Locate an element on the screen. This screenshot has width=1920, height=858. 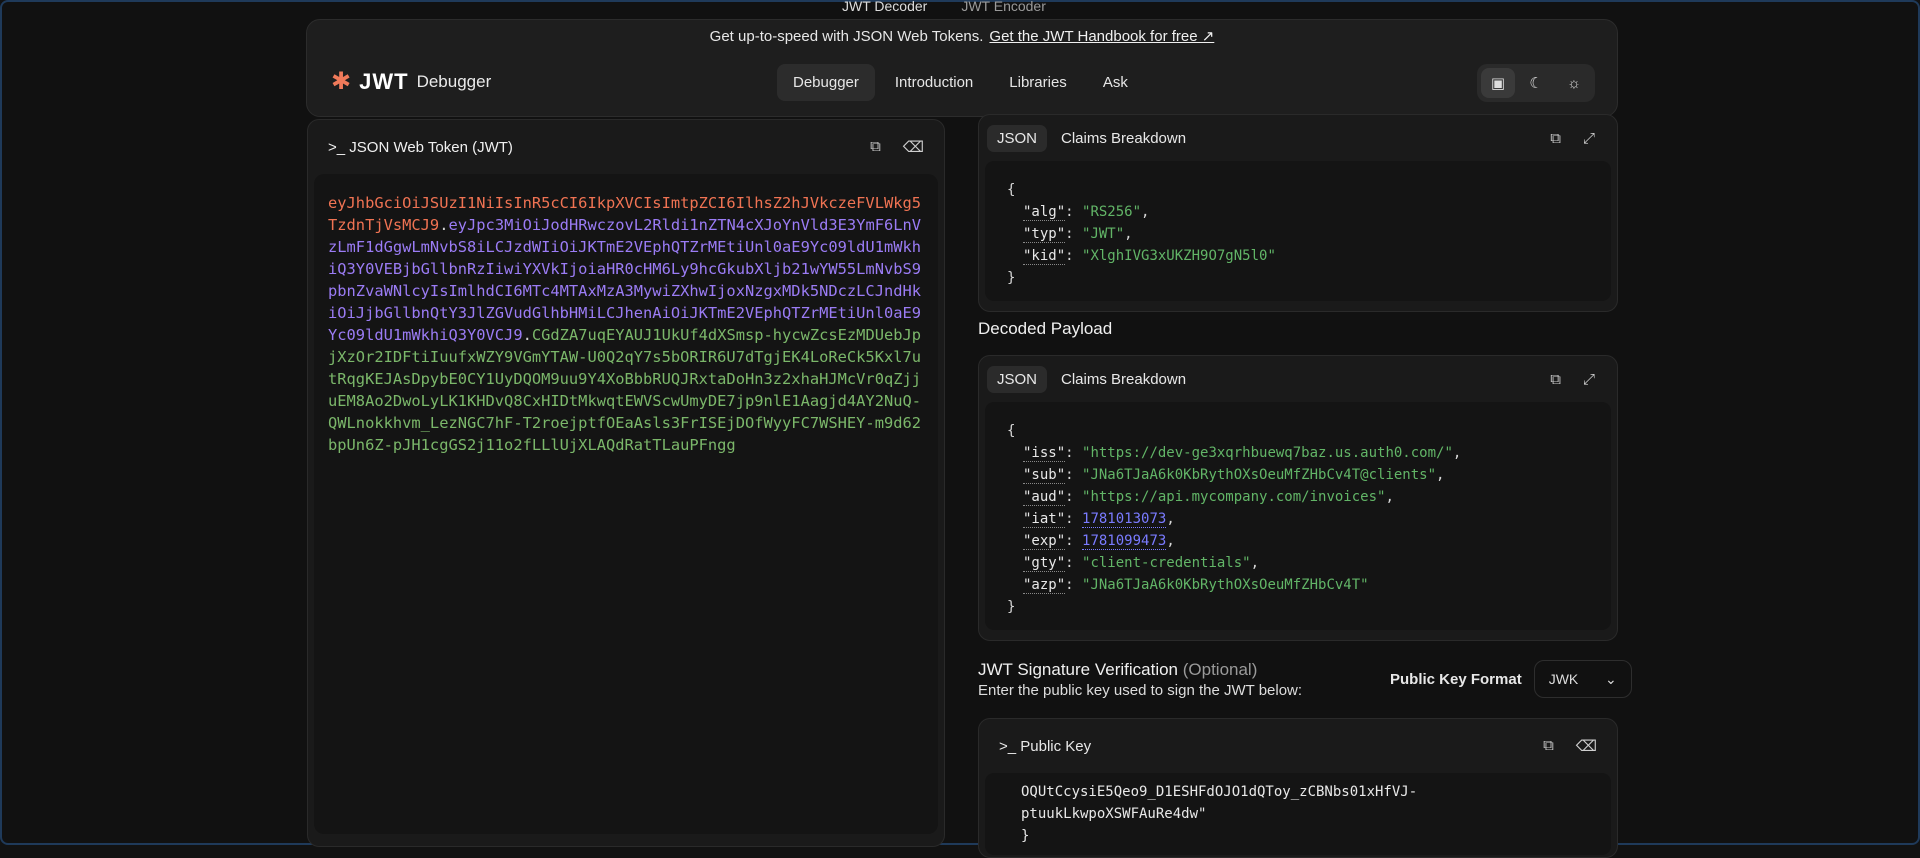
public-key-format: Public Key Format JWK ⌄ is located at coordinates (1511, 679).